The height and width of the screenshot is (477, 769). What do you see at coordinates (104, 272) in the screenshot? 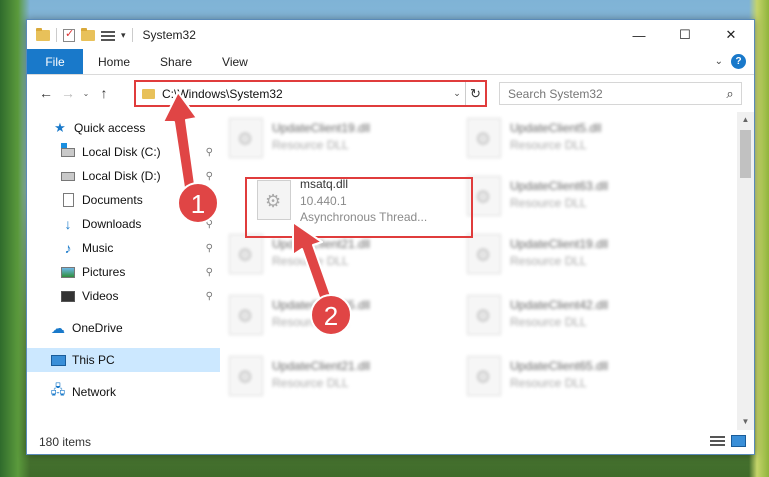
I see `sidebar-item-label: Pictures` at bounding box center [104, 272].